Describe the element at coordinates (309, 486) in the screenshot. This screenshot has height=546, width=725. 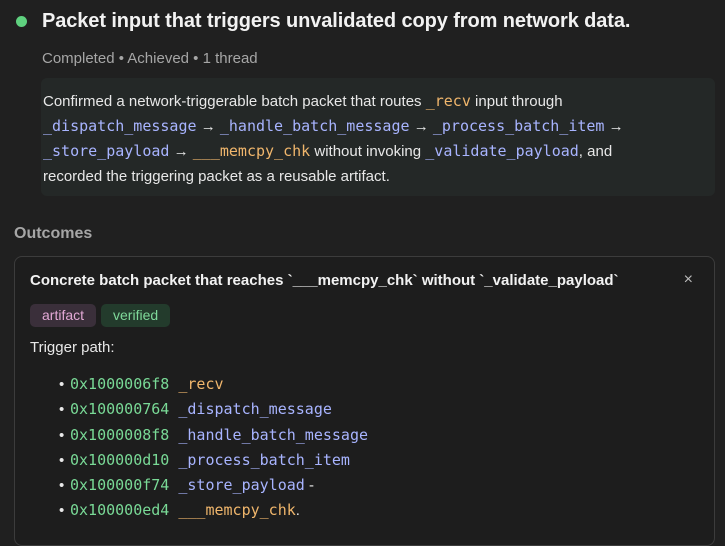
I see `path-suffix: -` at that location.